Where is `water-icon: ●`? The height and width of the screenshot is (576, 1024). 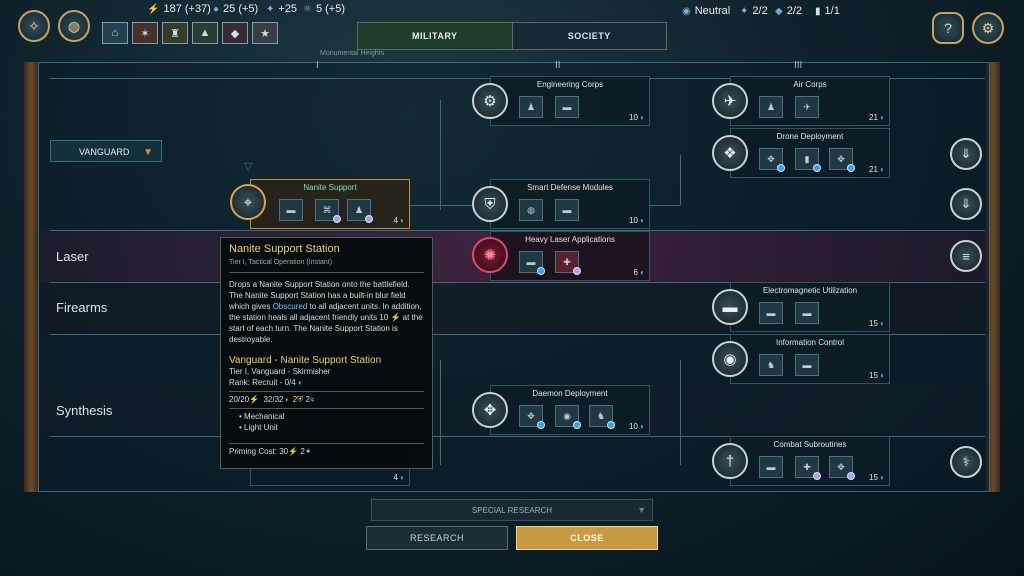 water-icon: ● is located at coordinates (216, 9).